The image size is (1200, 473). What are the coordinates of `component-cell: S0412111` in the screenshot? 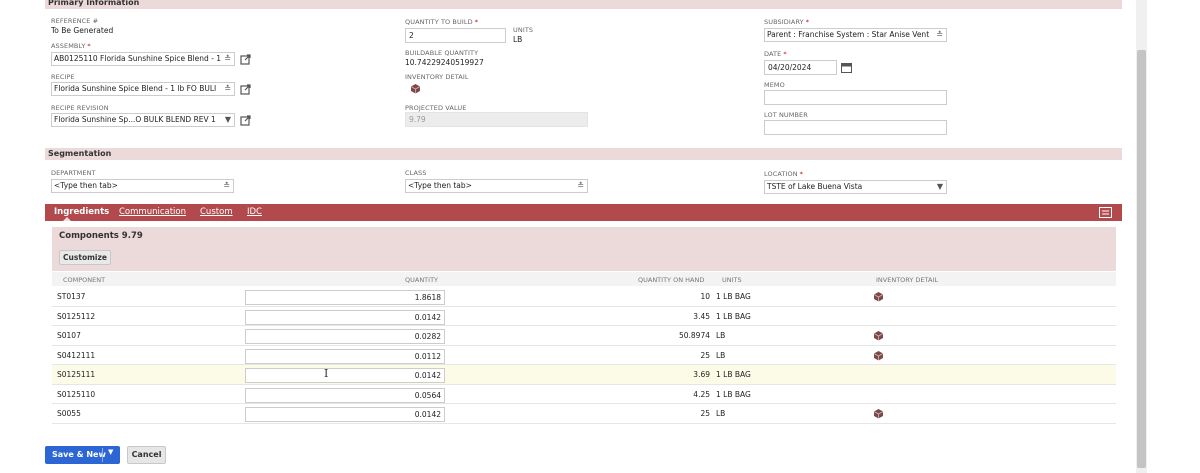 It's located at (76, 355).